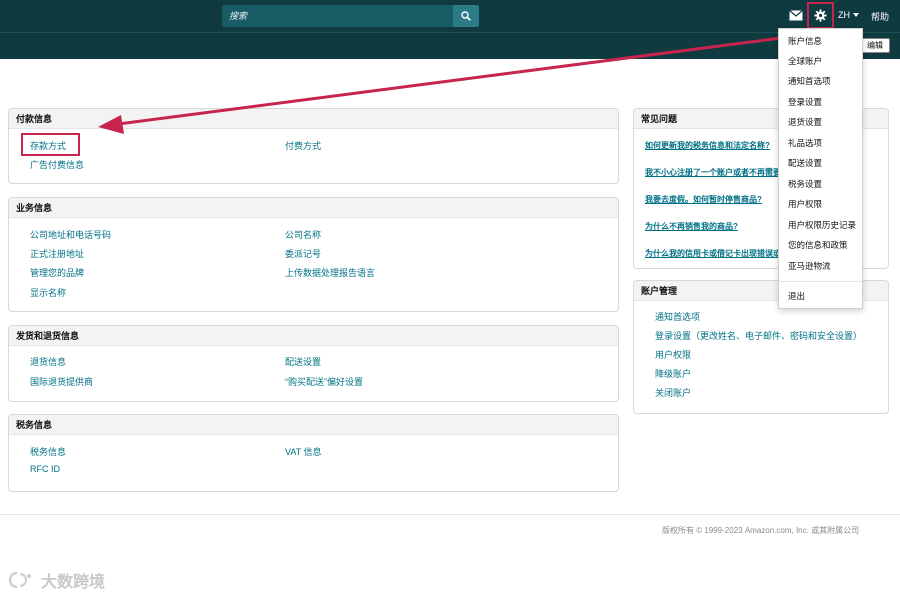 The height and width of the screenshot is (597, 900). I want to click on shipping-settings-link: 配送设置, so click(303, 361).